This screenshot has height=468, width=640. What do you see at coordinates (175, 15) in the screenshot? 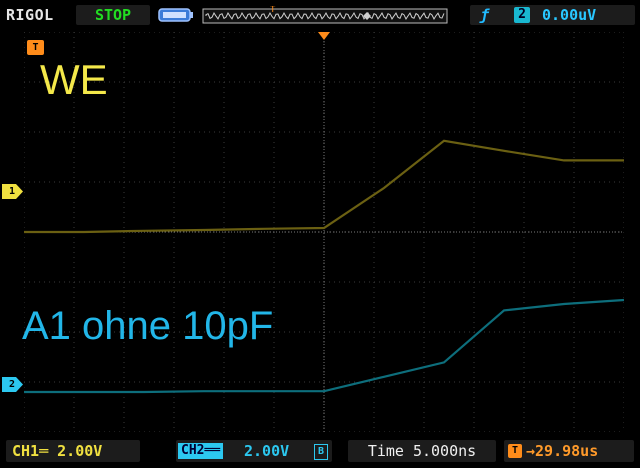
I see `battery-icon` at bounding box center [175, 15].